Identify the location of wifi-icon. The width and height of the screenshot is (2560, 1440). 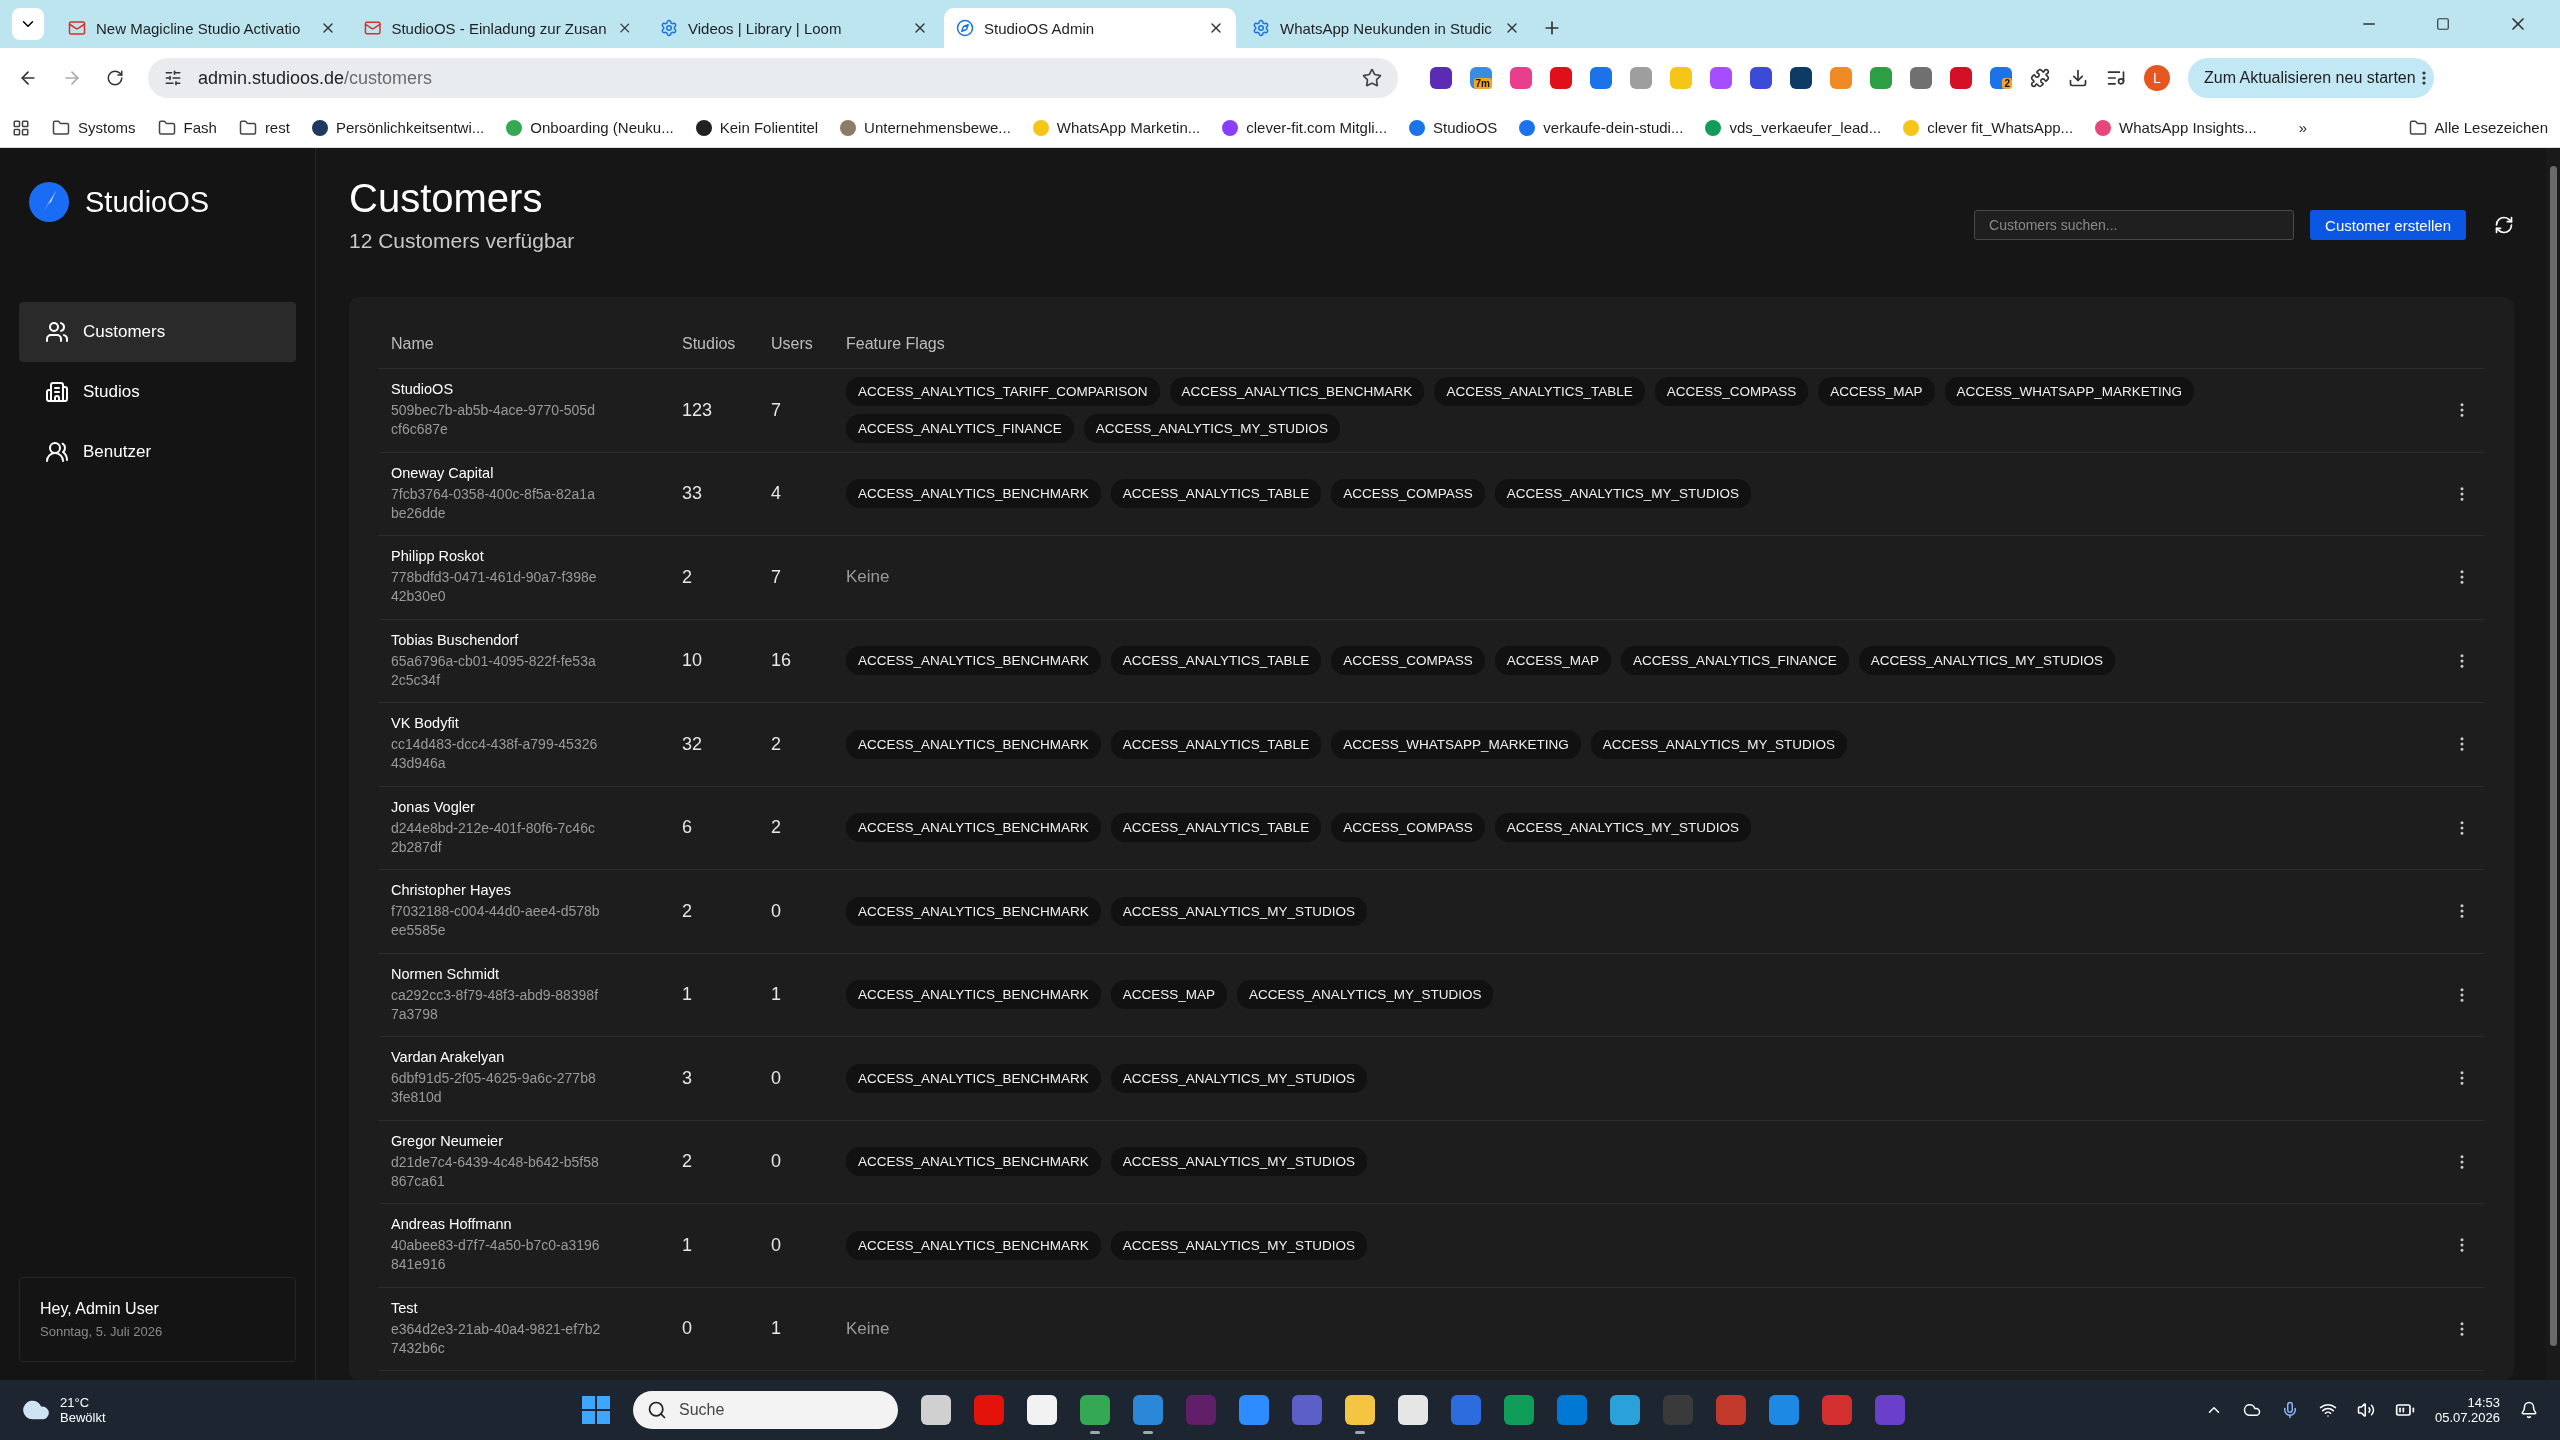
(2327, 1410).